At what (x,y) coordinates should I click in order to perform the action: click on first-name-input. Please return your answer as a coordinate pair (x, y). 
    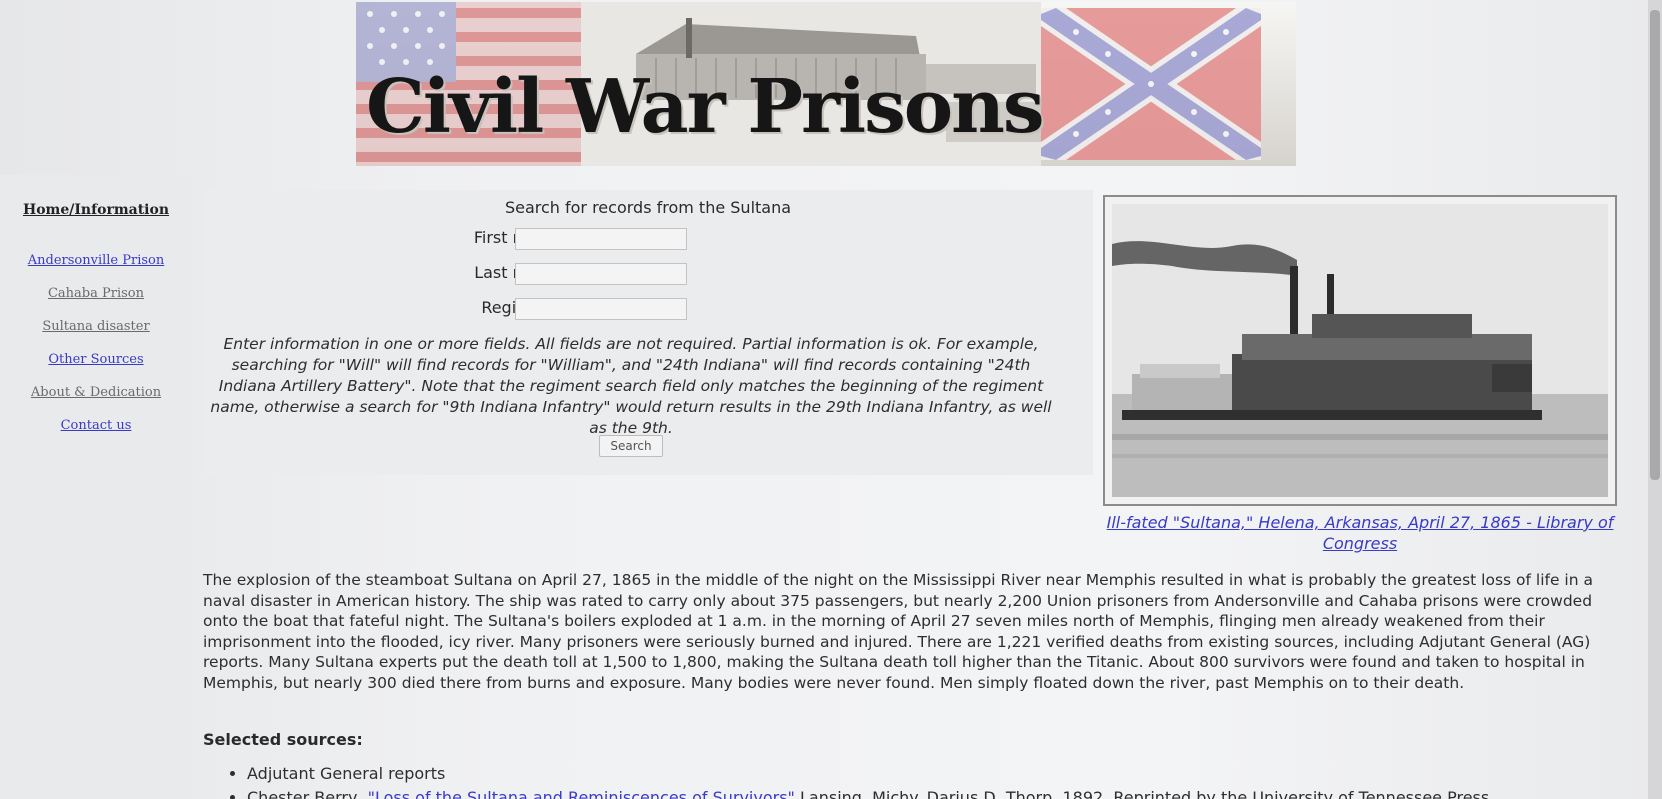
    Looking at the image, I should click on (601, 239).